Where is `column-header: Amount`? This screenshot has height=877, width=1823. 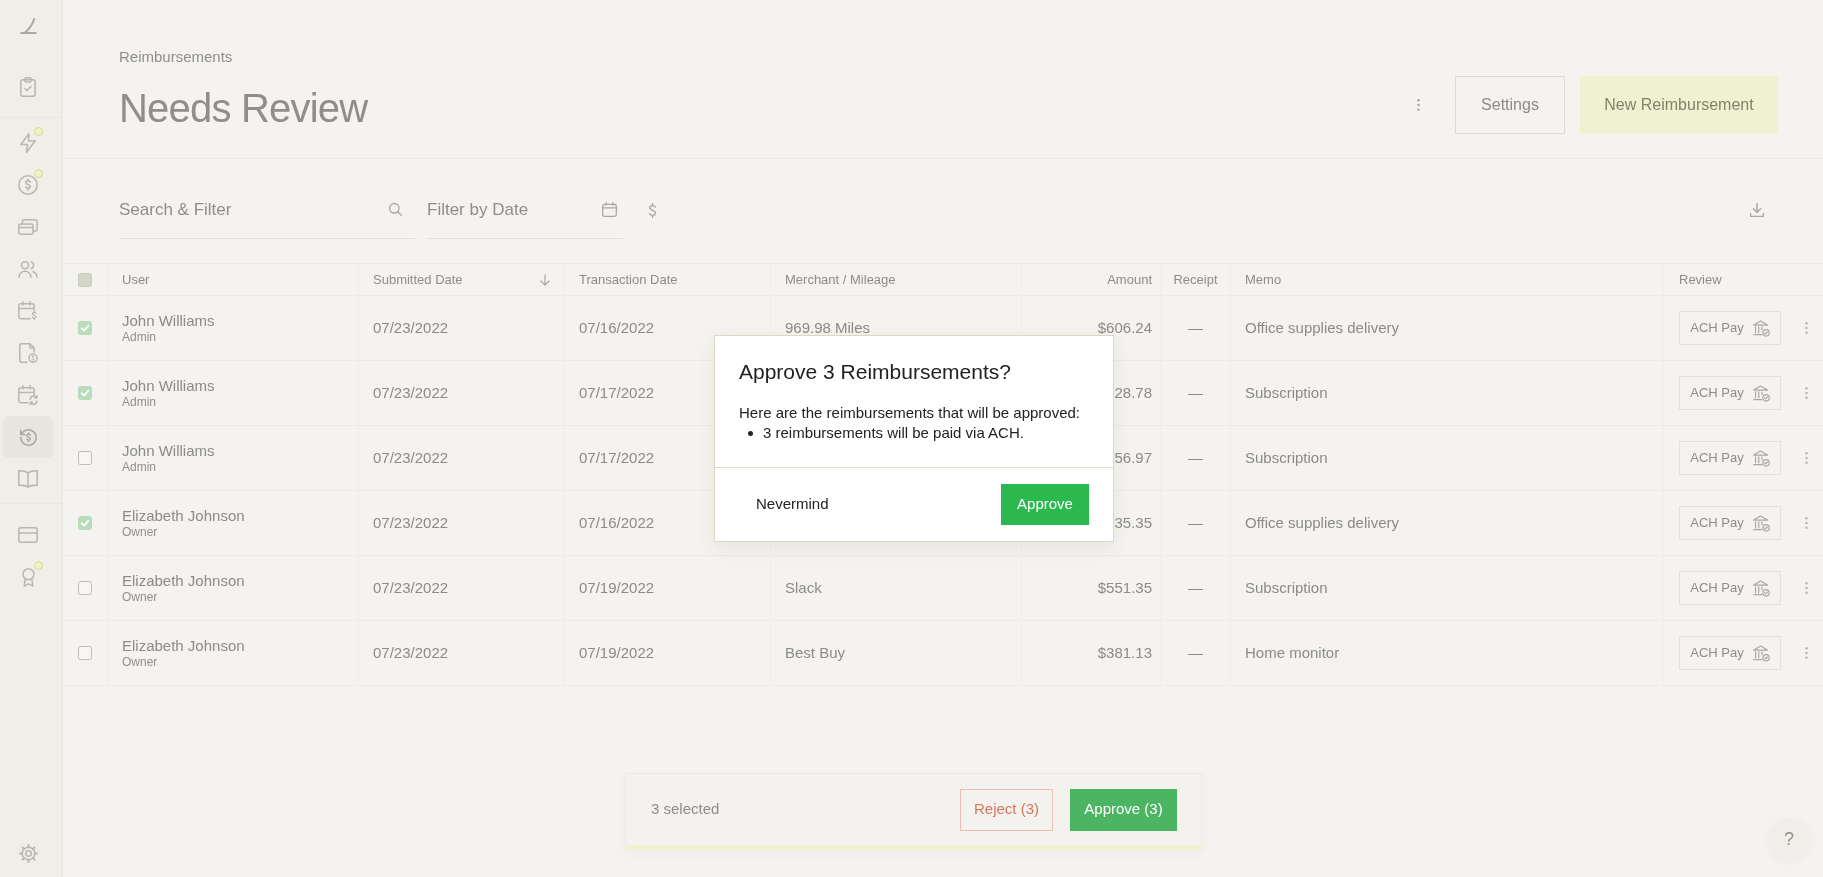
column-header: Amount is located at coordinates (1129, 279).